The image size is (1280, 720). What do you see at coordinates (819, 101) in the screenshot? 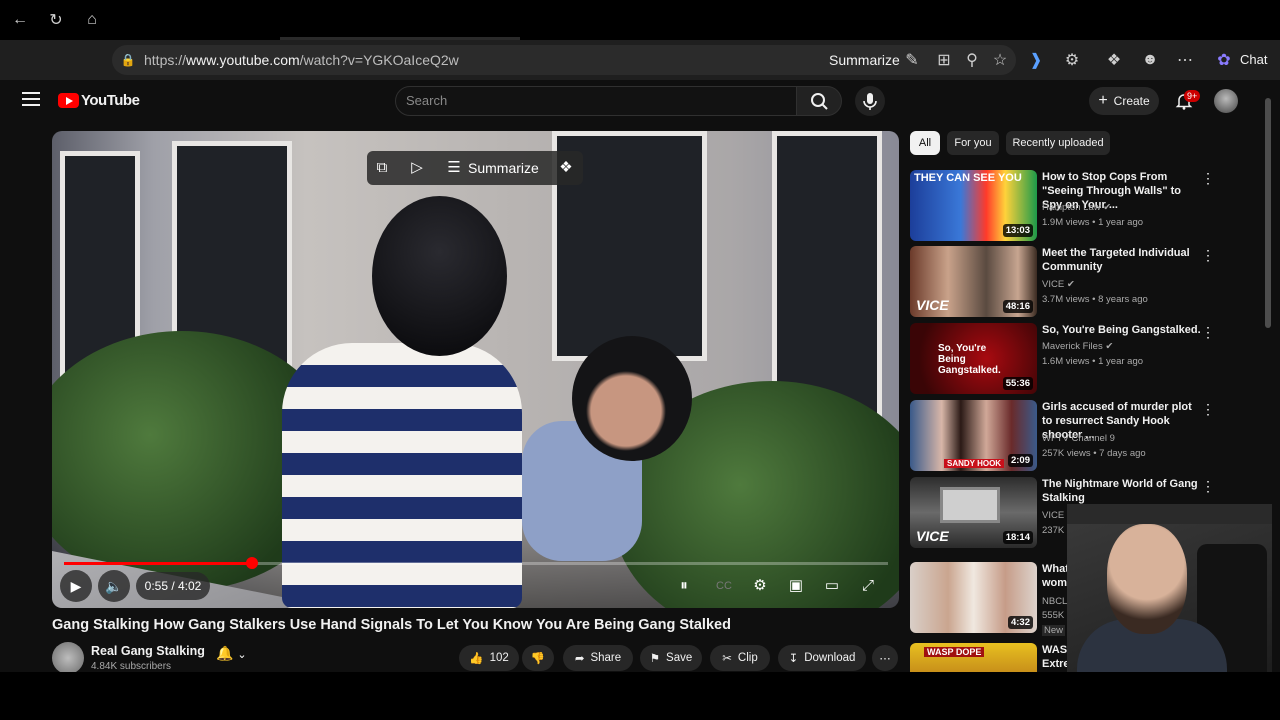
I see `search-button` at bounding box center [819, 101].